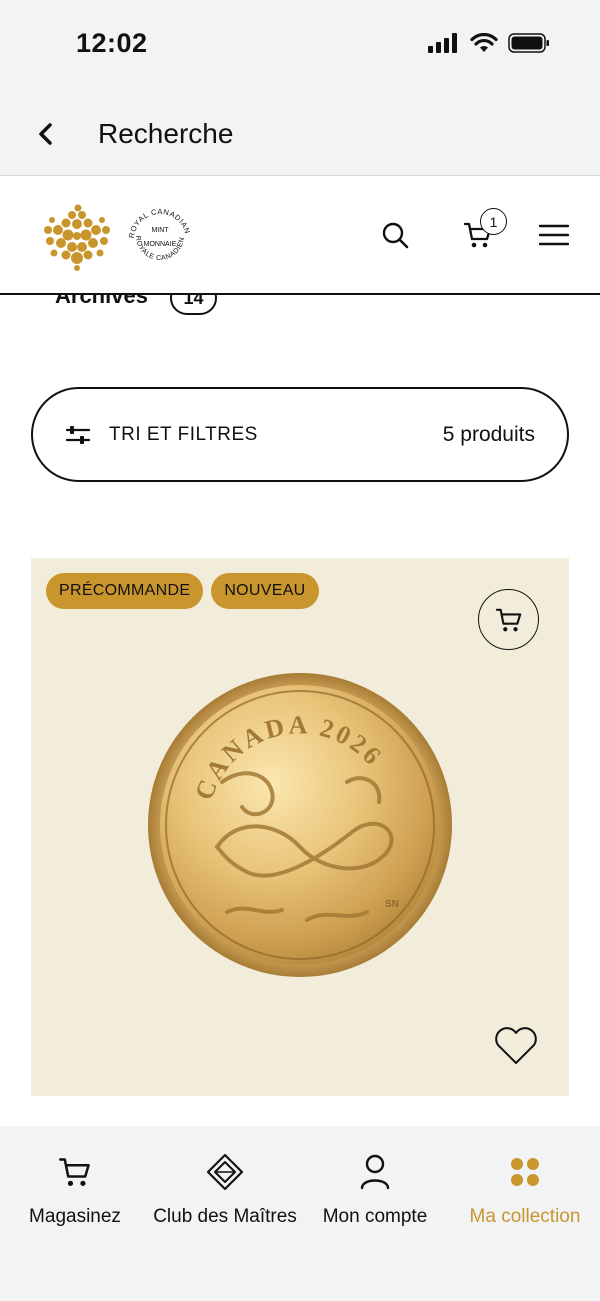 This screenshot has height=1301, width=600. Describe the element at coordinates (125, 591) in the screenshot. I see `preorder-badge: PRÉCOMMANDE` at that location.